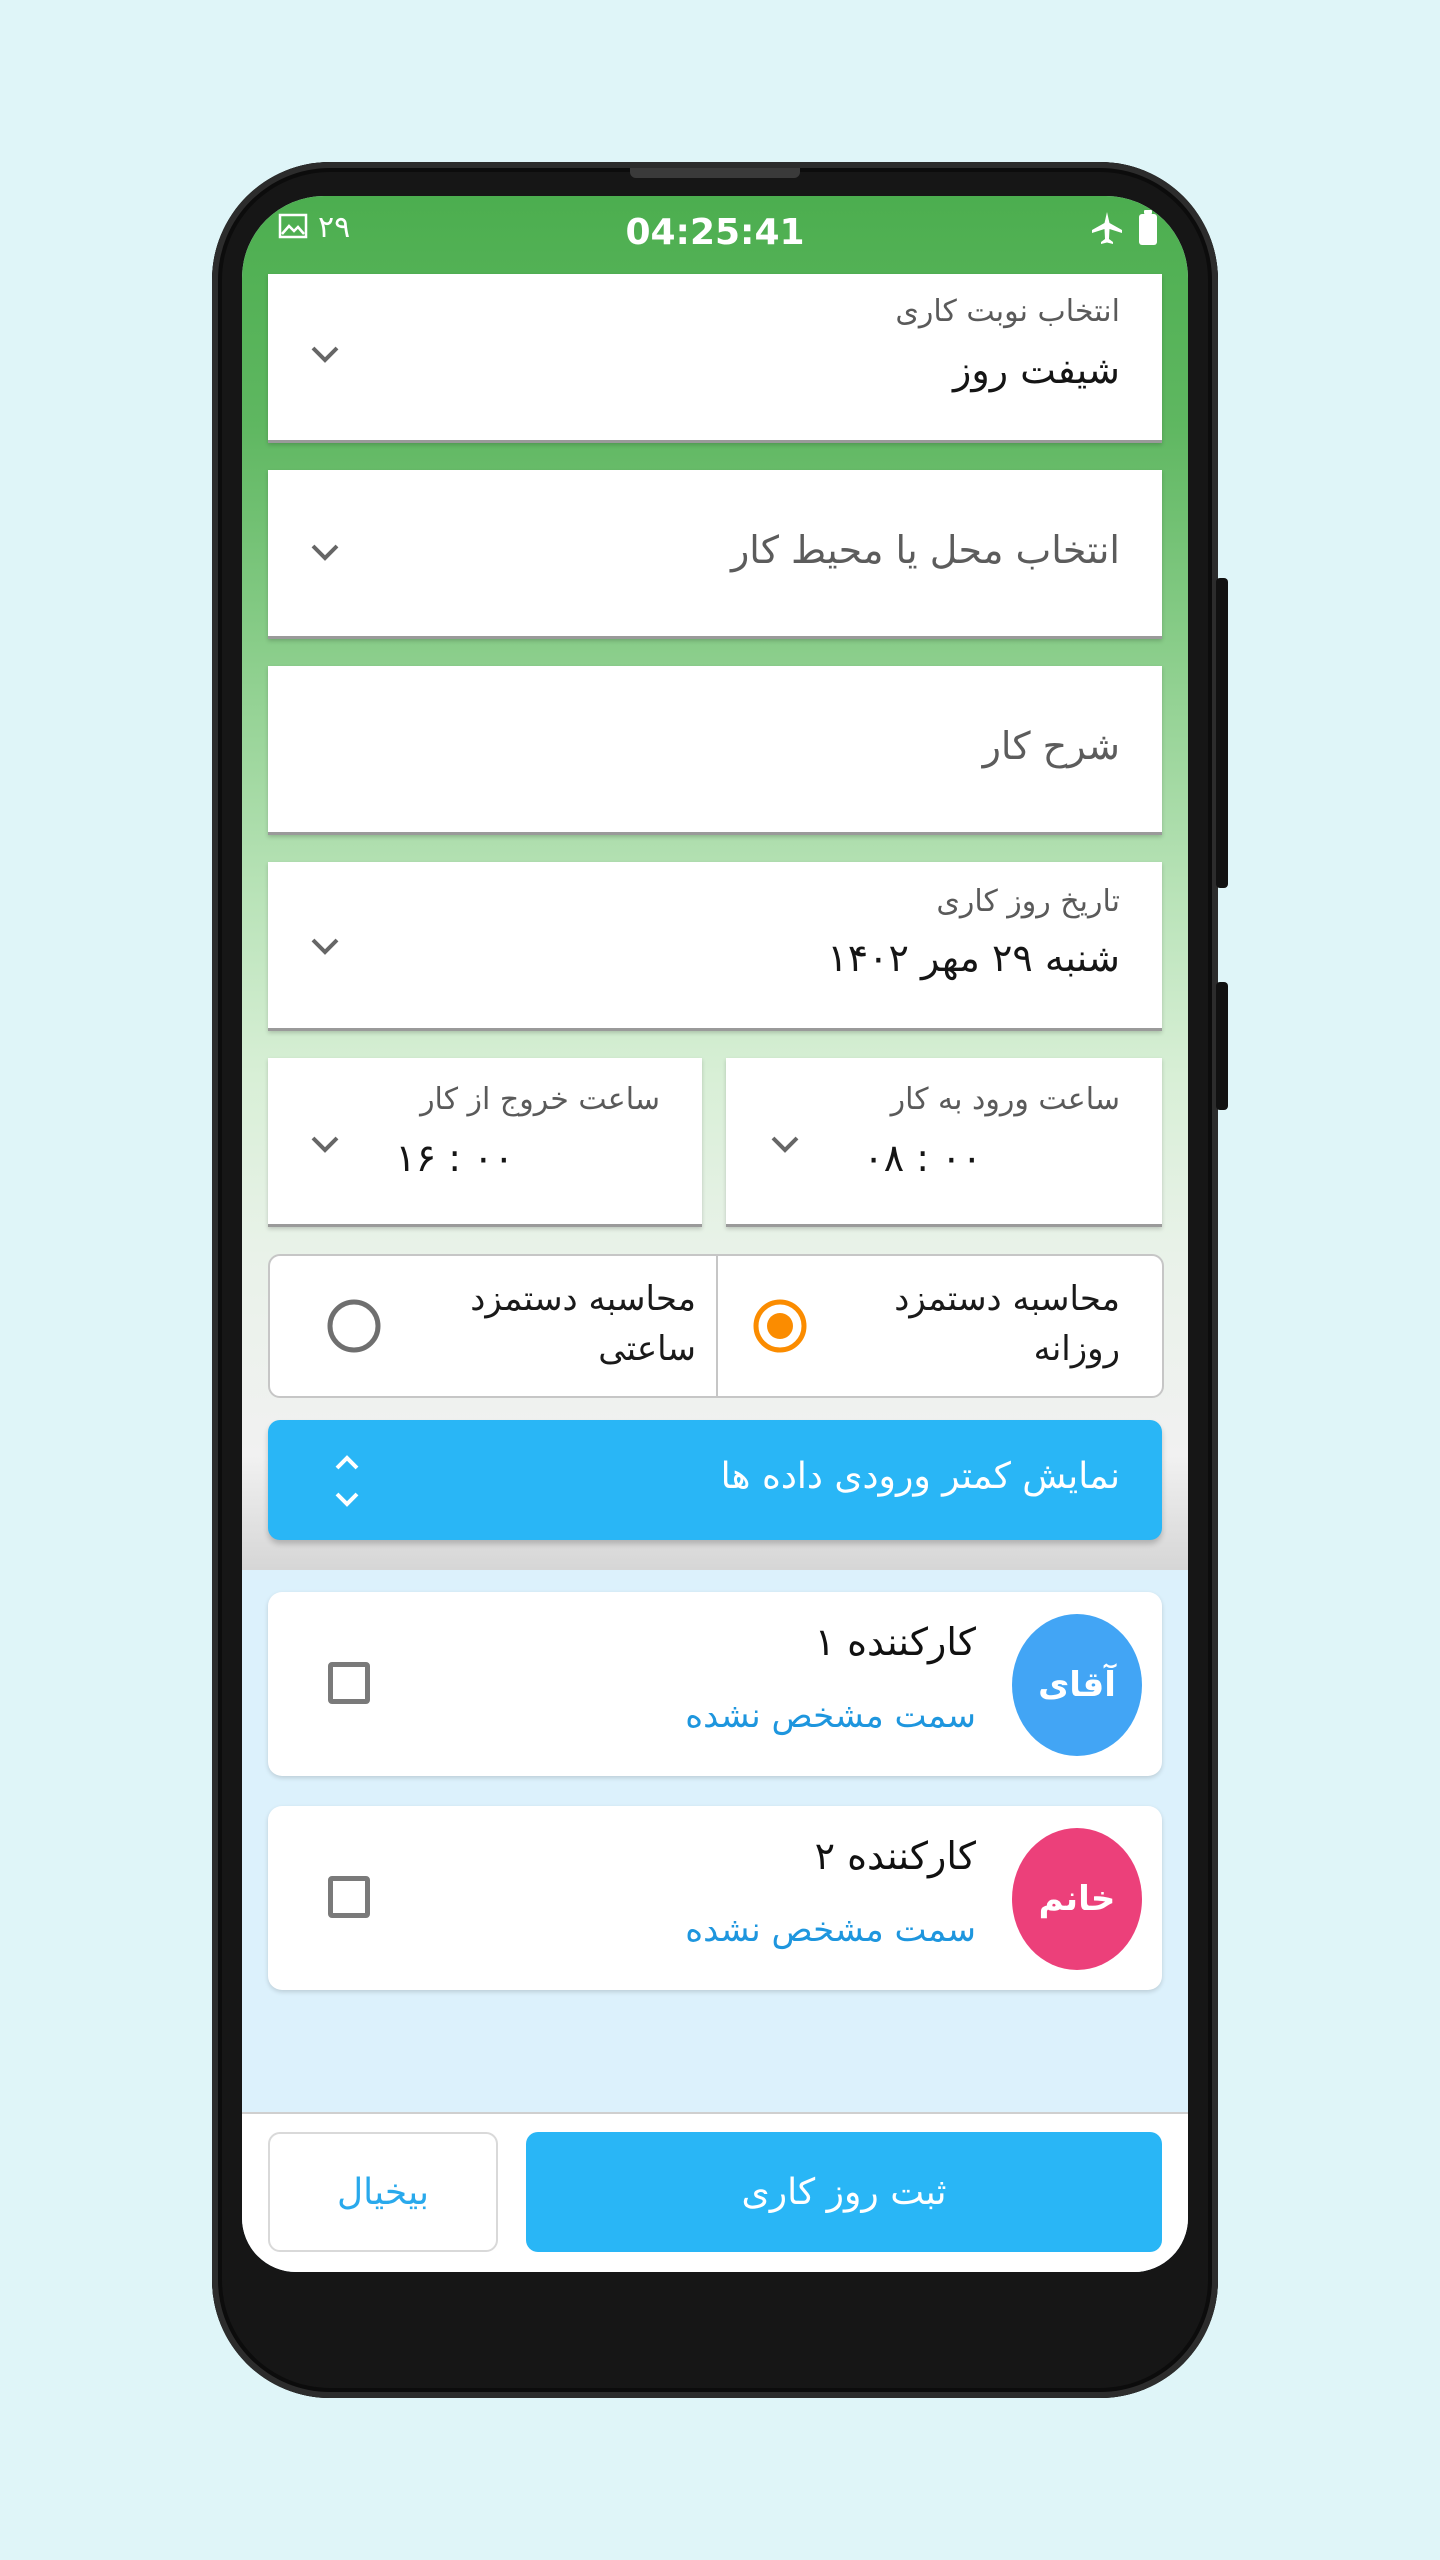  What do you see at coordinates (715, 232) in the screenshot?
I see `status-time: 04:25:41` at bounding box center [715, 232].